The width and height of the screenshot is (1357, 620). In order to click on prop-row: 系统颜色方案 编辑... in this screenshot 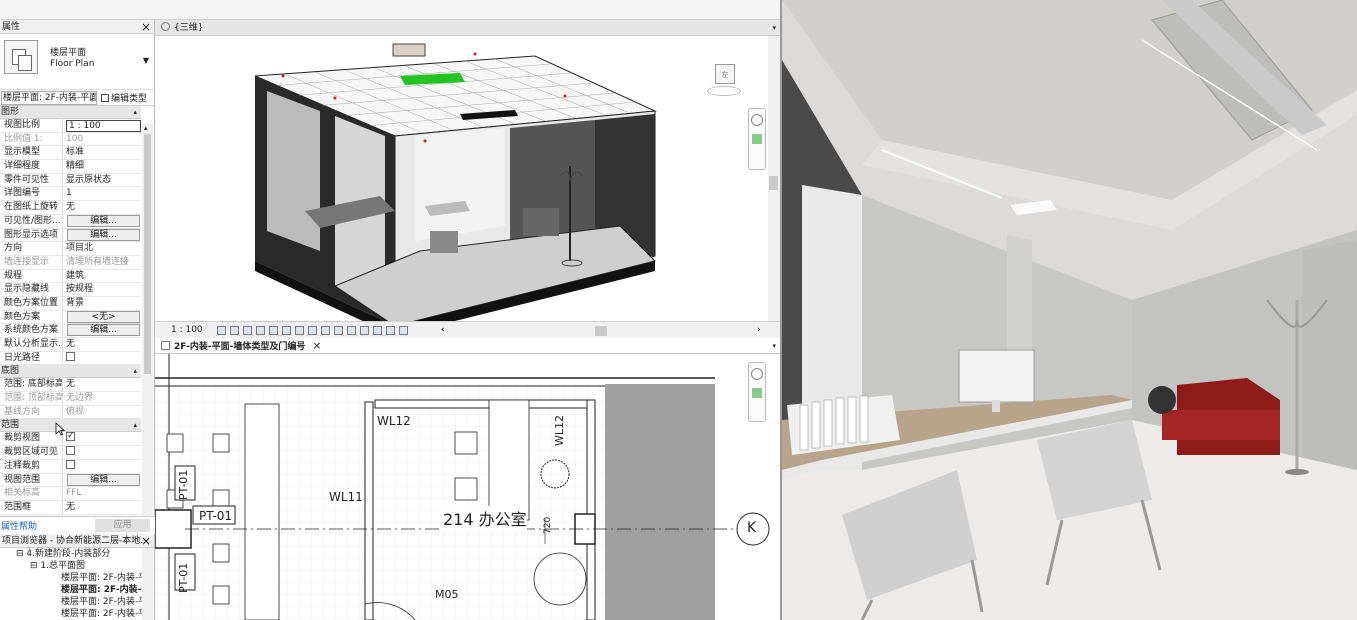, I will do `click(70, 331)`.